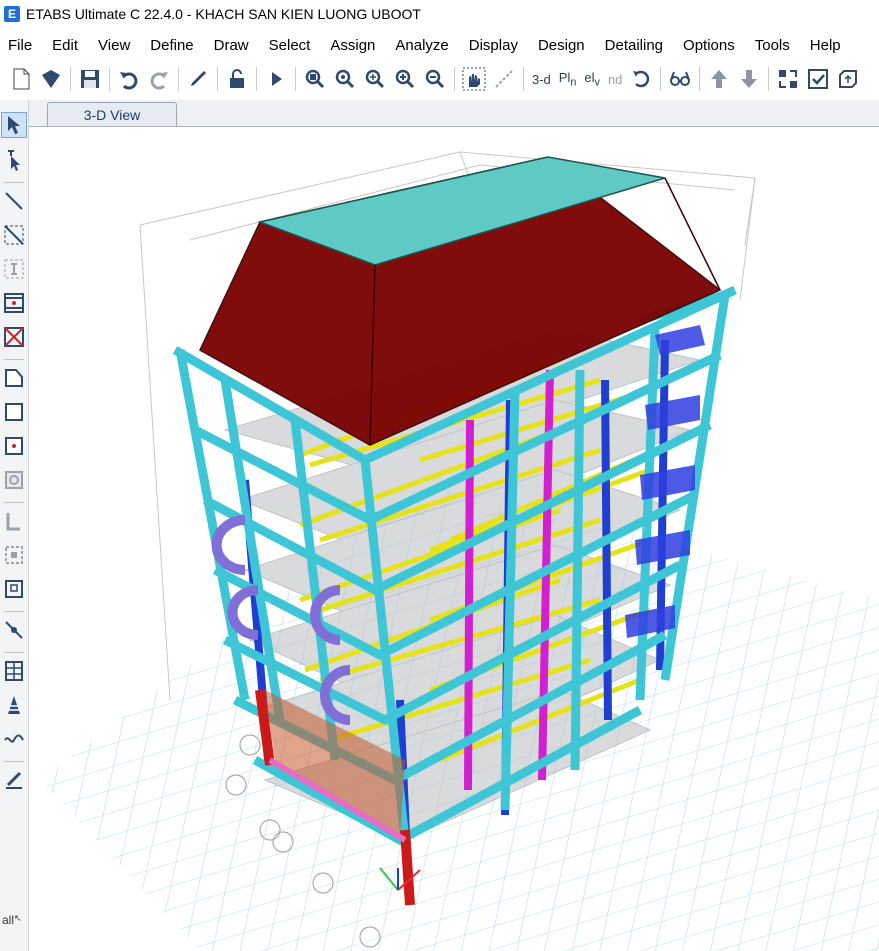 The image size is (879, 951). Describe the element at coordinates (114, 45) in the screenshot. I see `menu-view: View` at that location.